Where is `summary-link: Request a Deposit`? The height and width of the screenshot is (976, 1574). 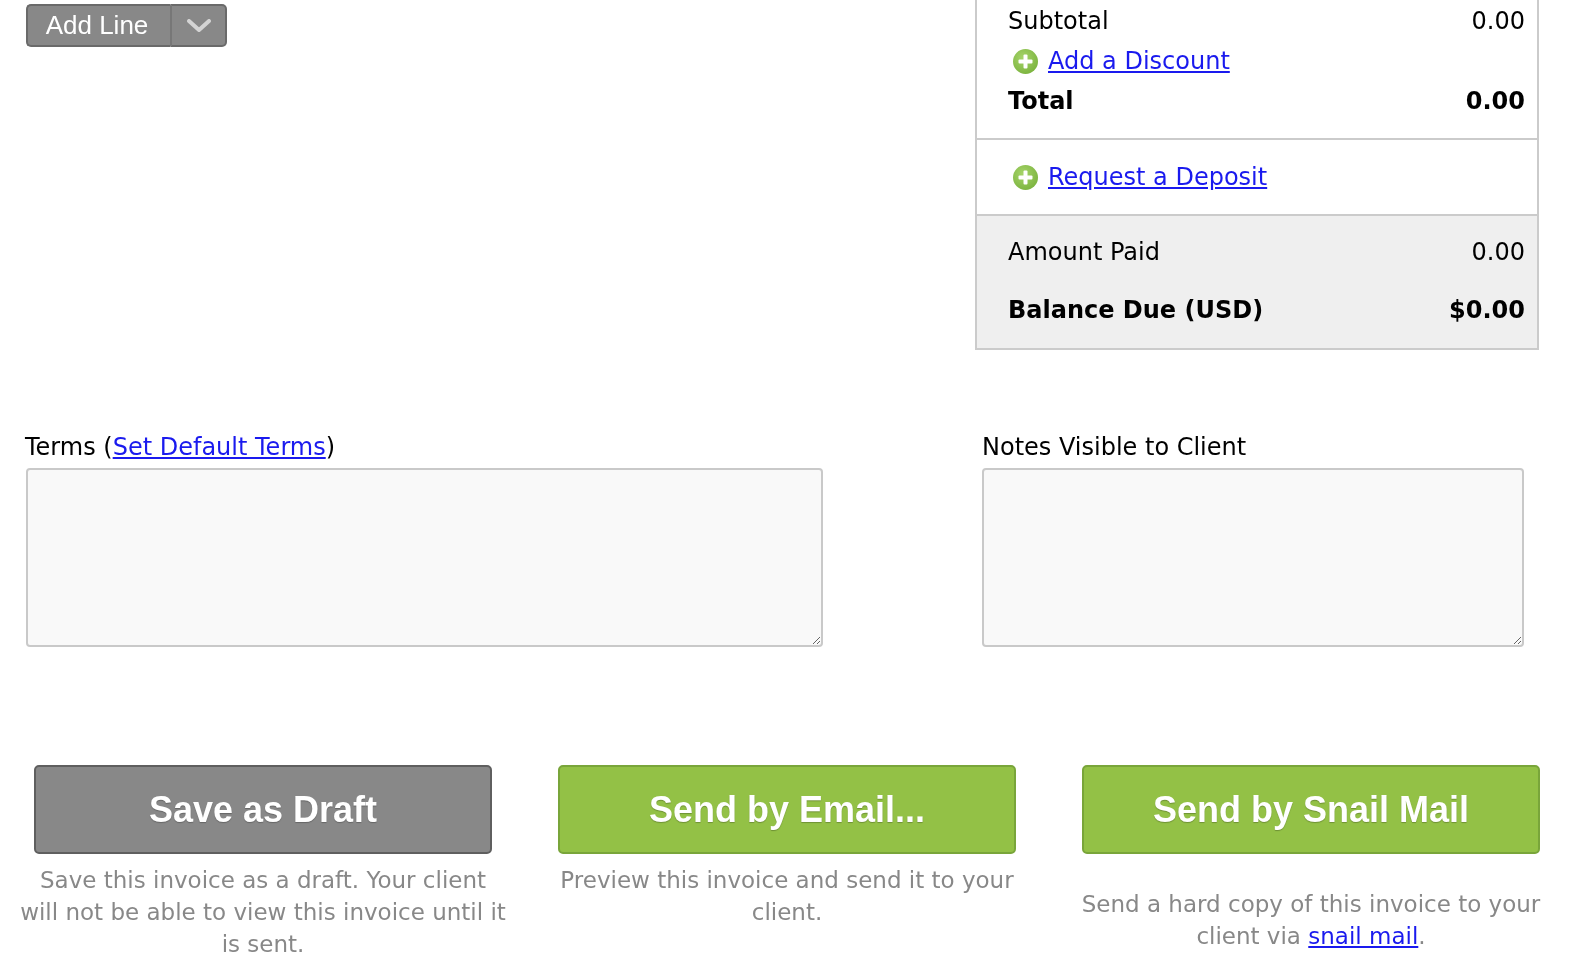
summary-link: Request a Deposit is located at coordinates (1158, 177).